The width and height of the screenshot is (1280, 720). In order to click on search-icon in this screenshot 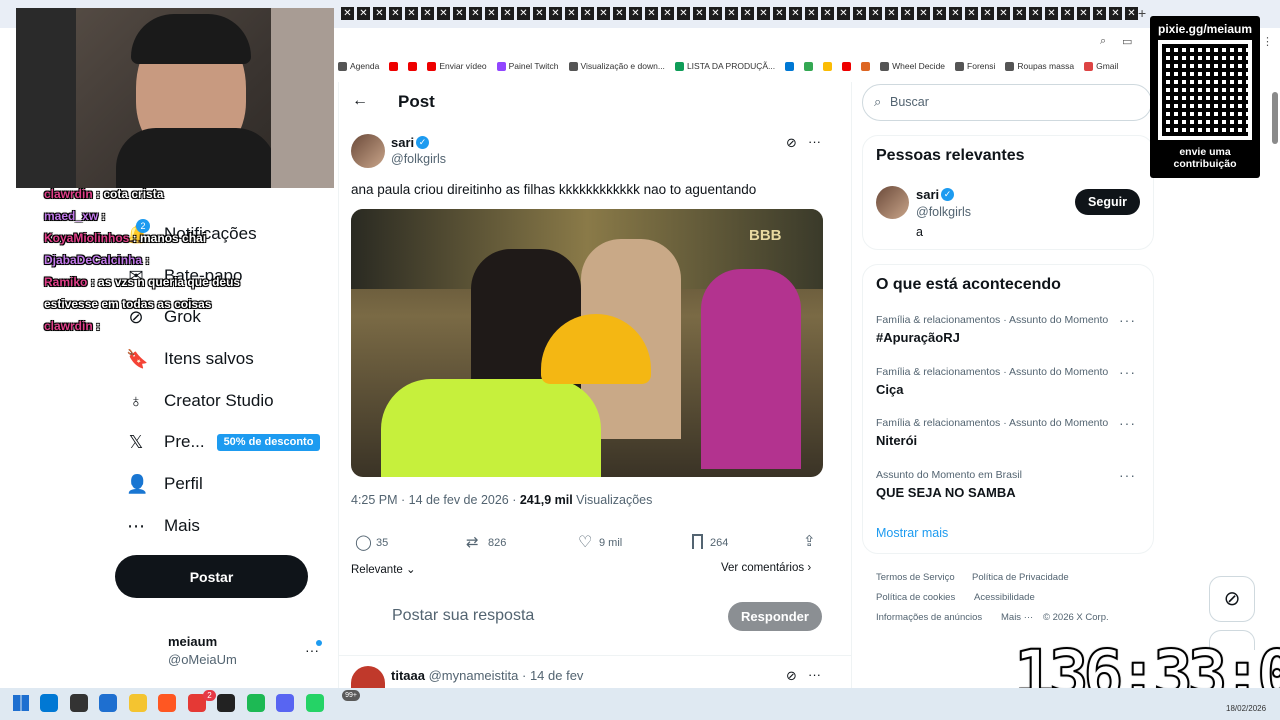, I will do `click(49, 703)`.